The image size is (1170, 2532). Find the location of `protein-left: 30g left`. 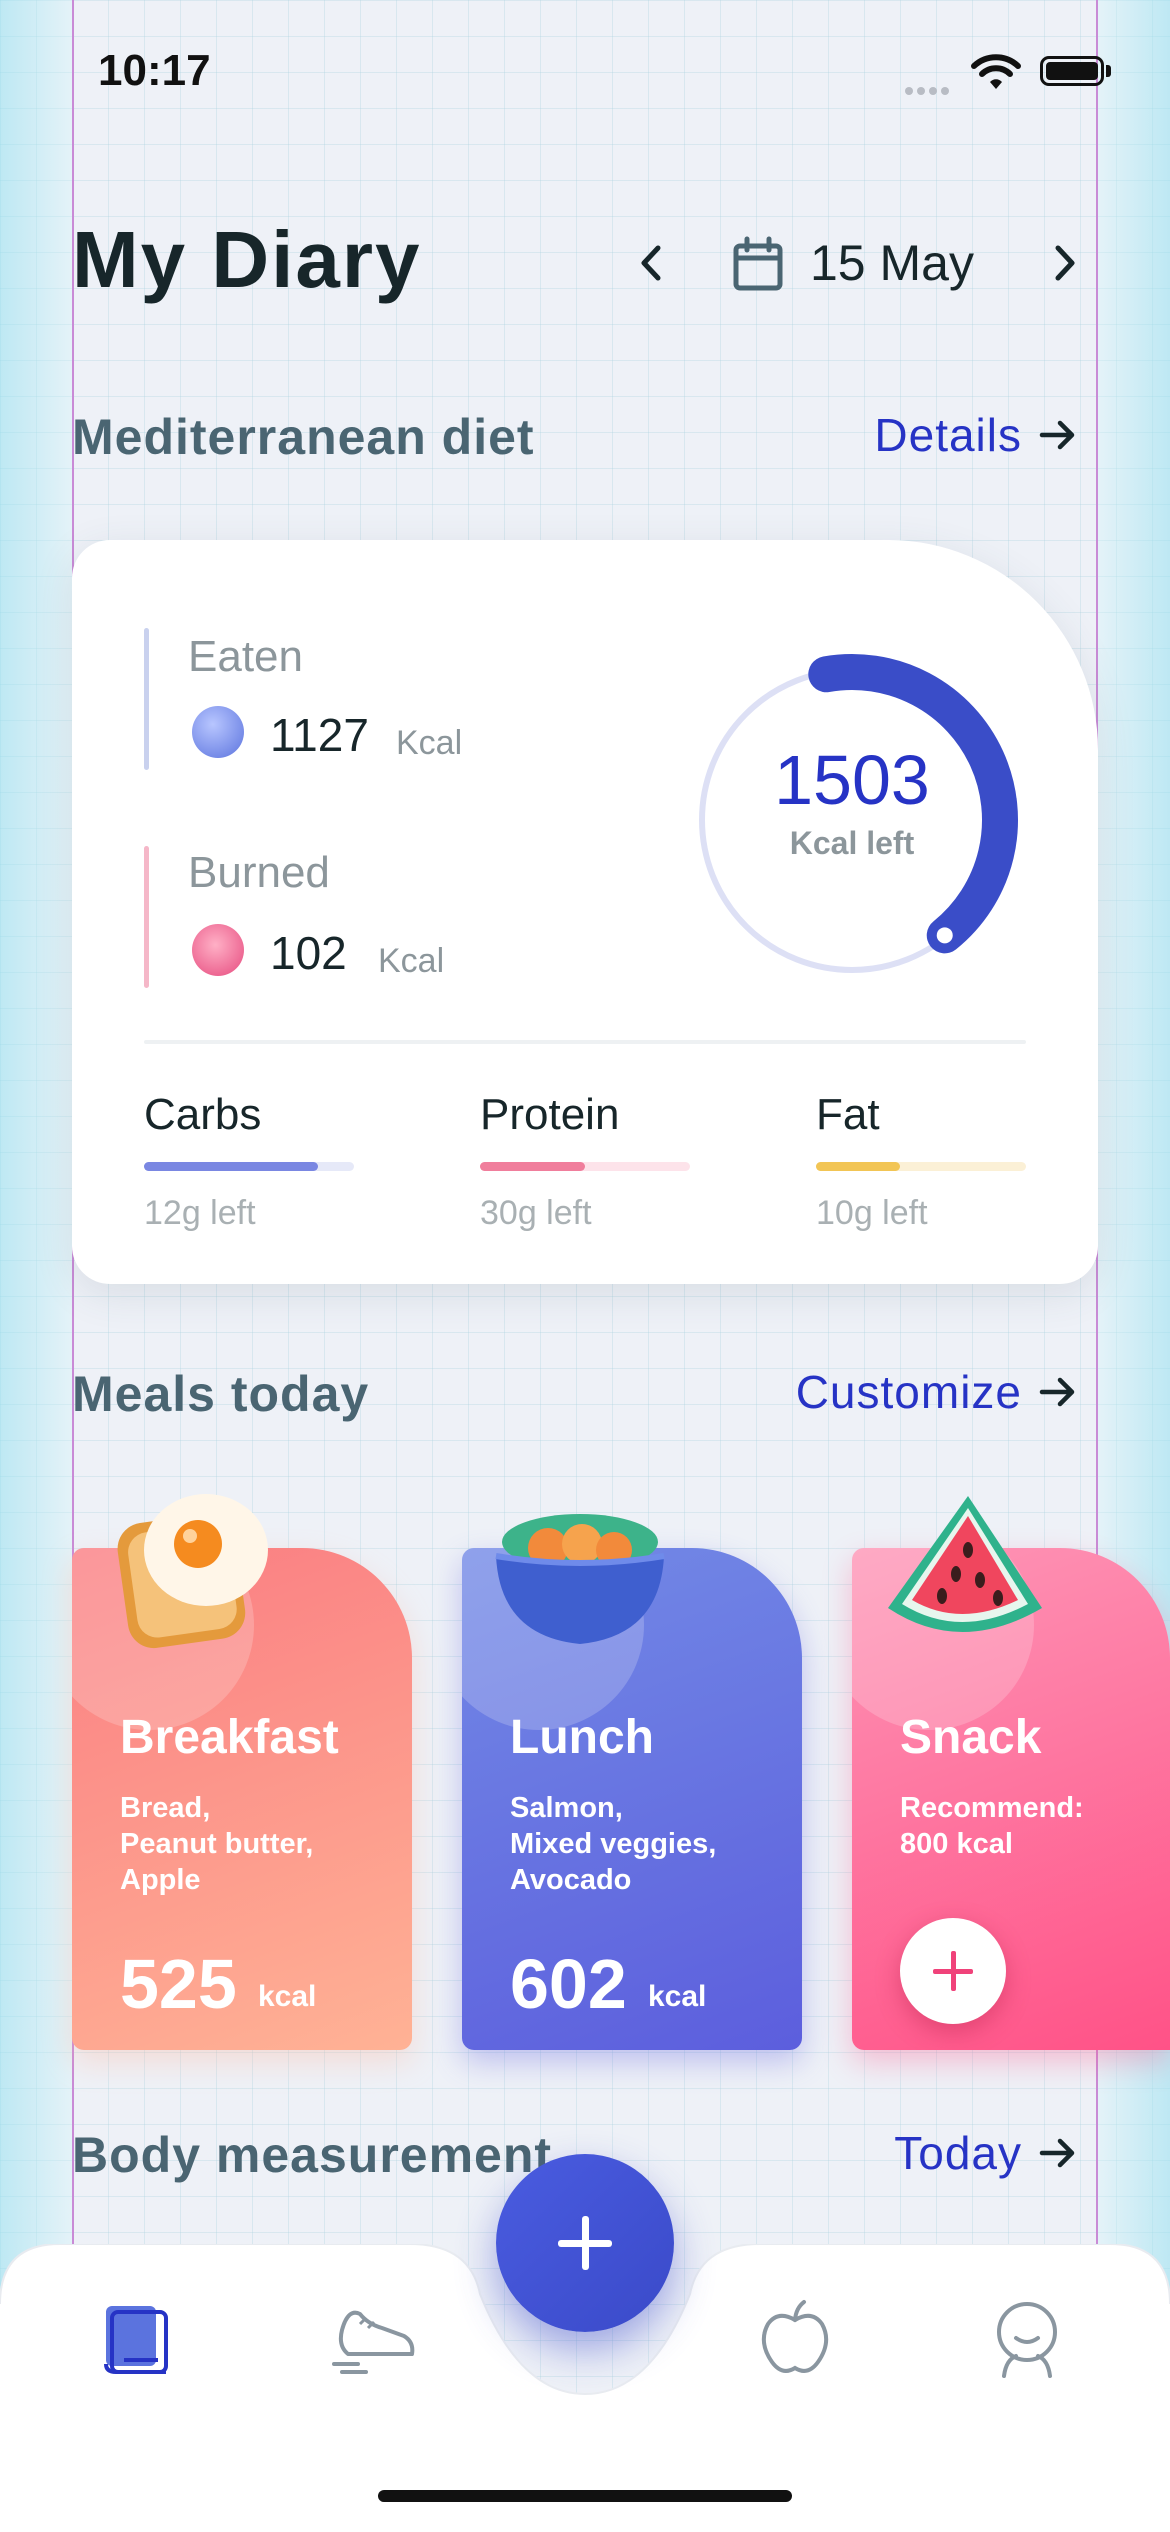

protein-left: 30g left is located at coordinates (536, 1213).